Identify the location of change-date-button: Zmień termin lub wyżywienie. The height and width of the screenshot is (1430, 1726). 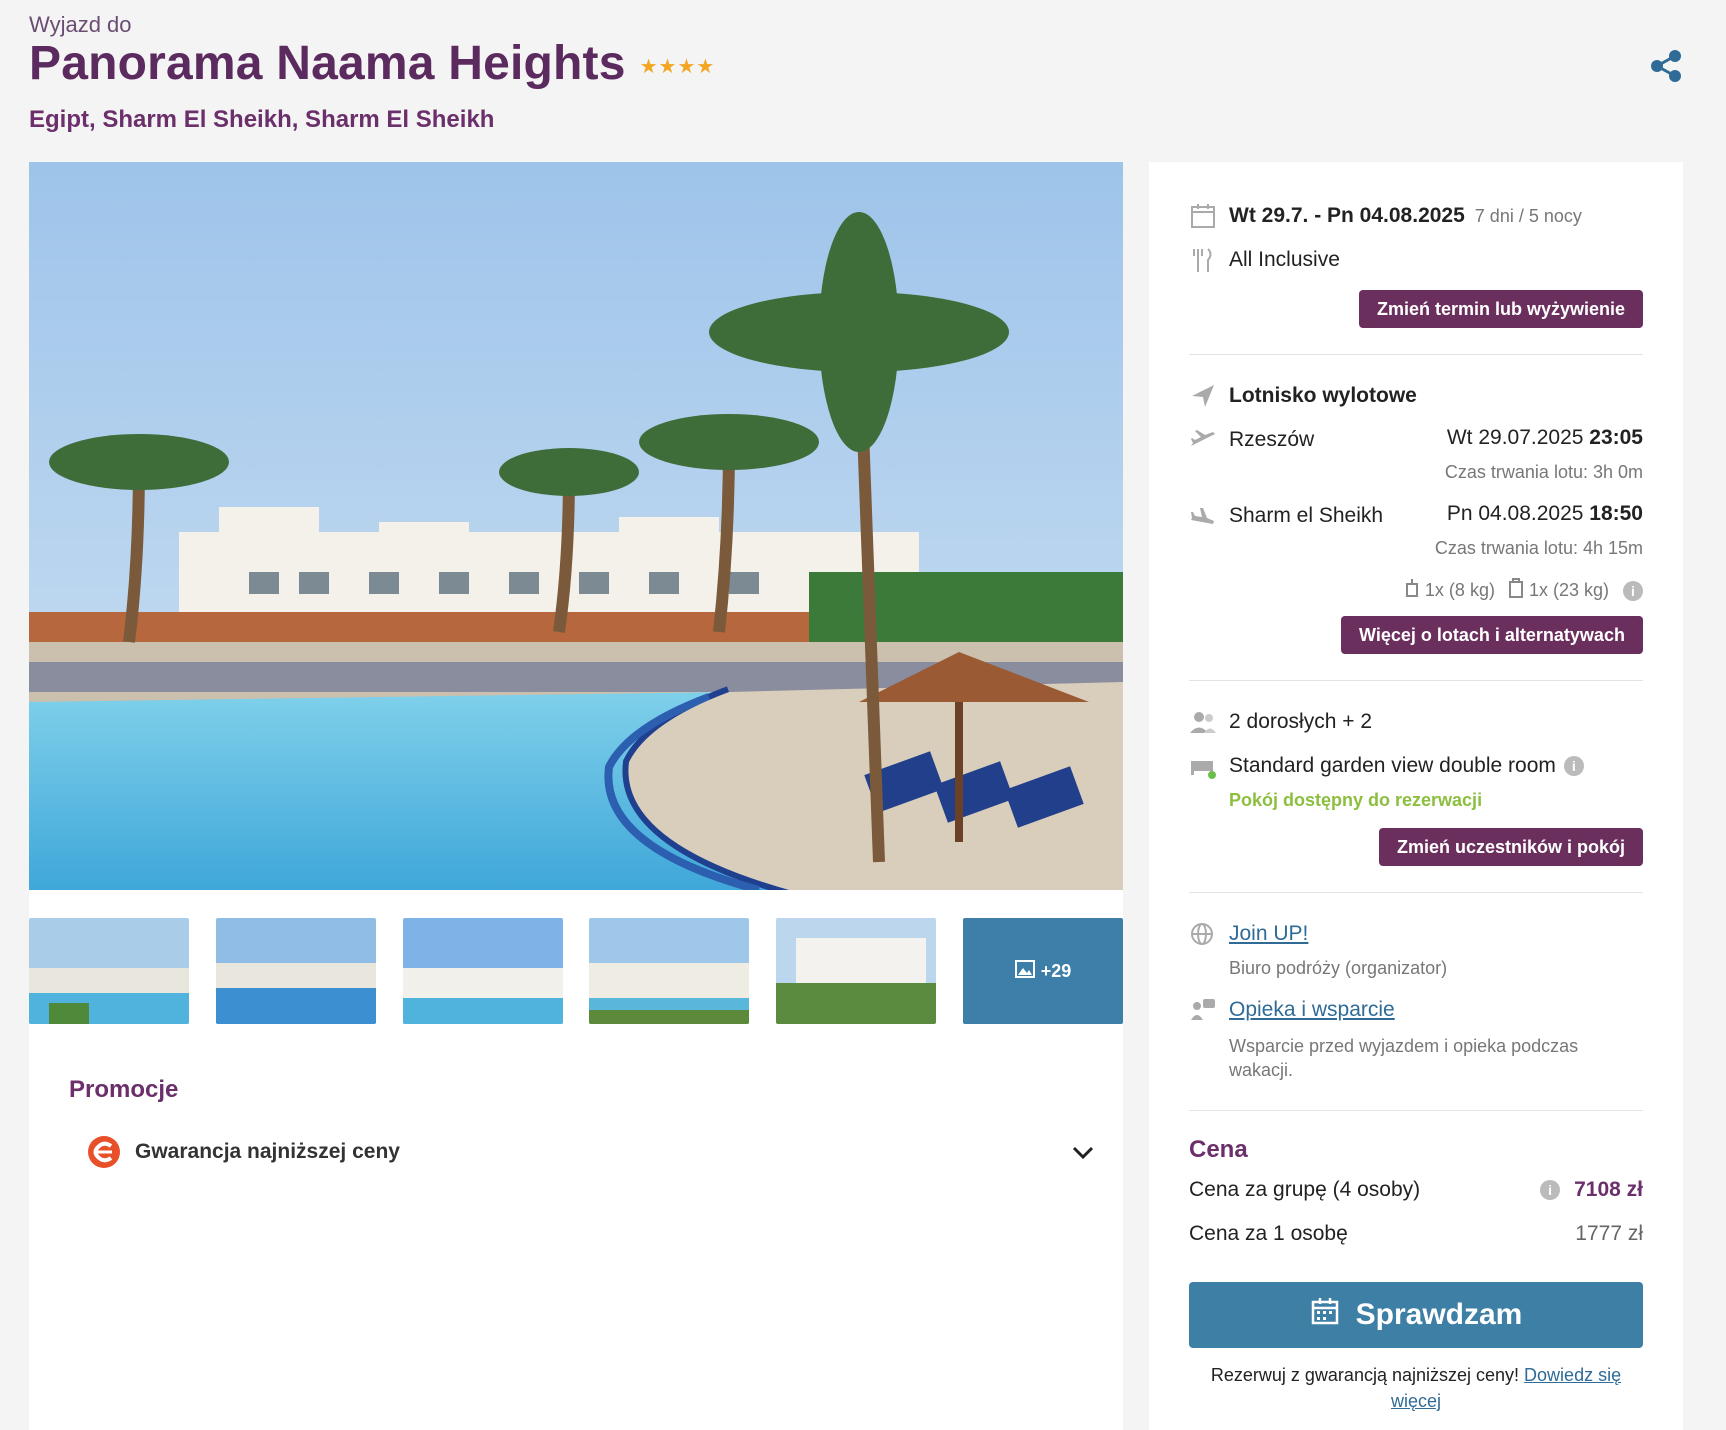
(1501, 309).